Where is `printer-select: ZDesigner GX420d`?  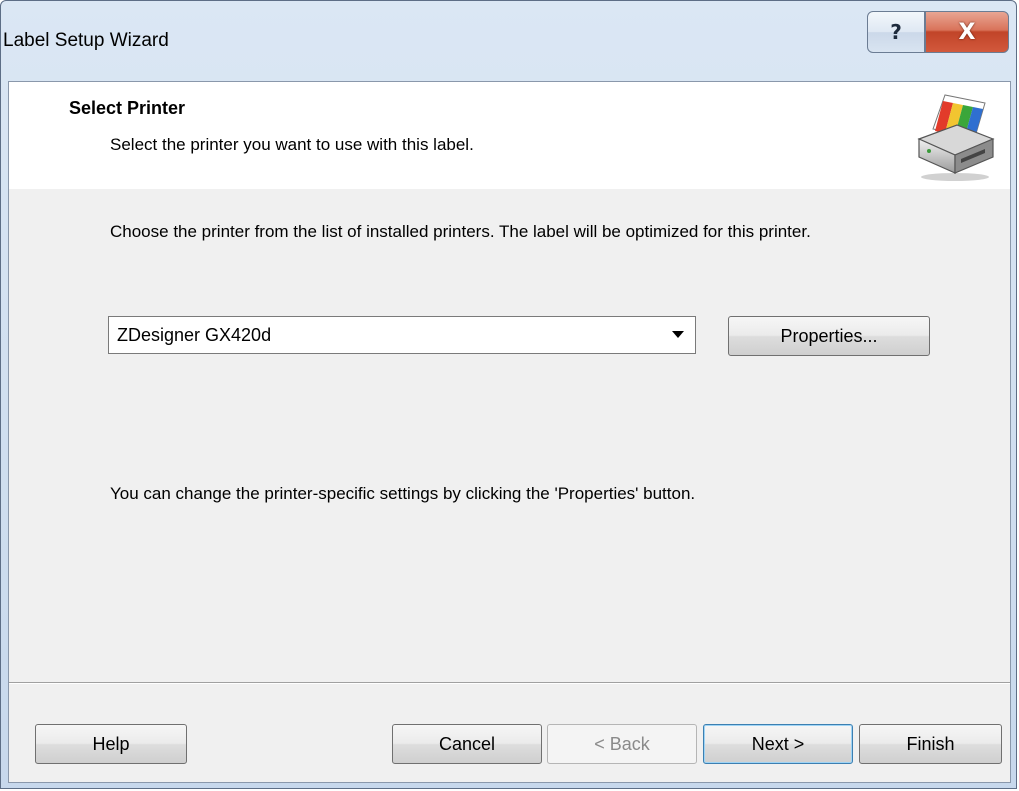 printer-select: ZDesigner GX420d is located at coordinates (402, 335).